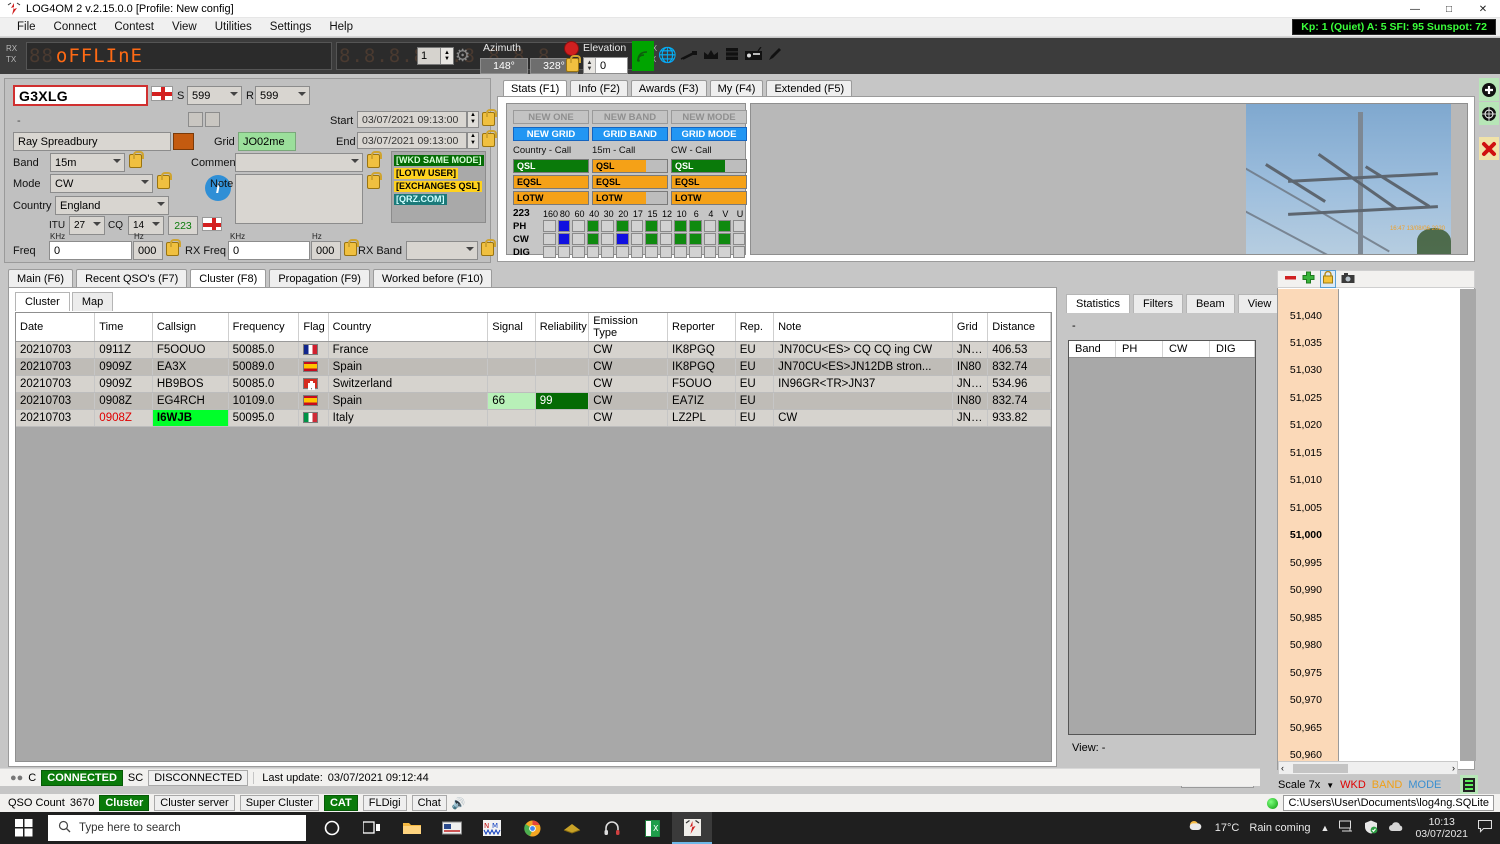 This screenshot has width=1500, height=844. Describe the element at coordinates (562, 327) in the screenshot. I see `col-reliability: Reliability` at that location.